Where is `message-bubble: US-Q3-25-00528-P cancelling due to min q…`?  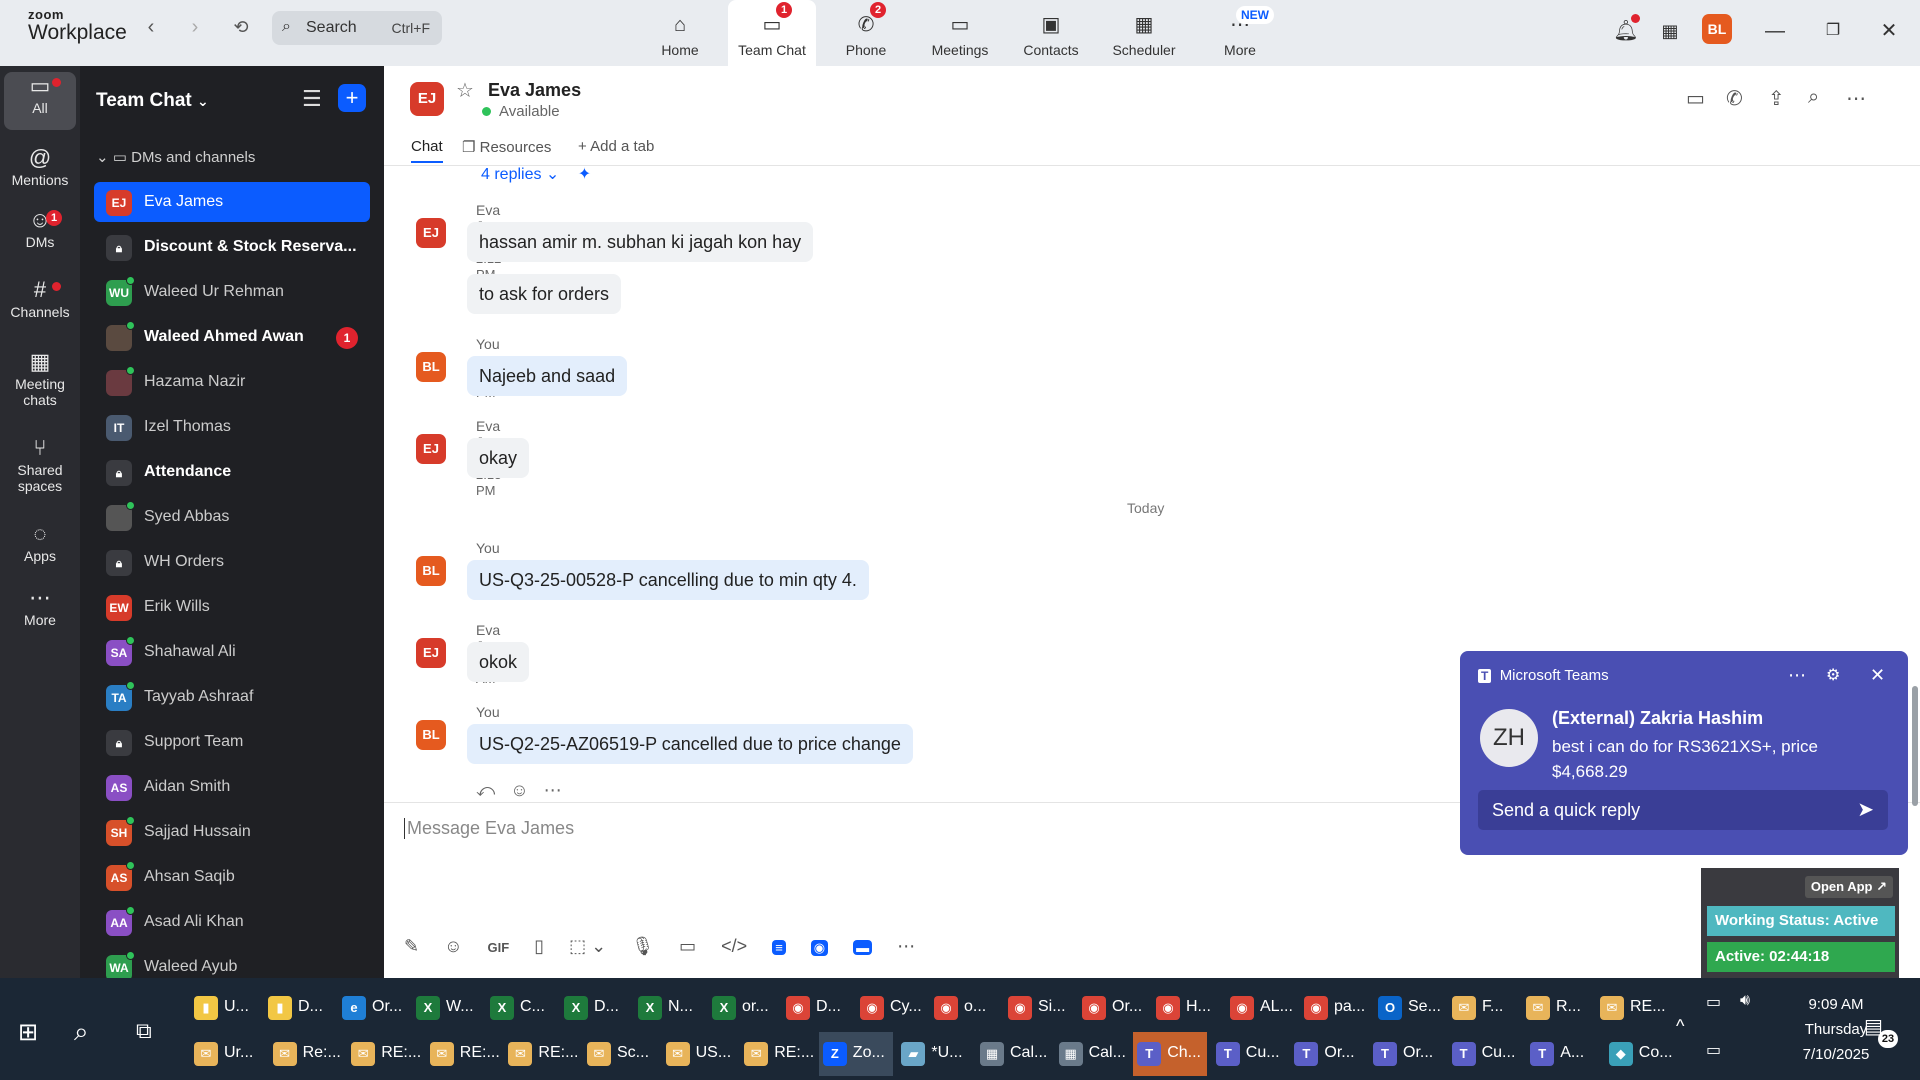 message-bubble: US-Q3-25-00528-P cancelling due to min q… is located at coordinates (668, 580).